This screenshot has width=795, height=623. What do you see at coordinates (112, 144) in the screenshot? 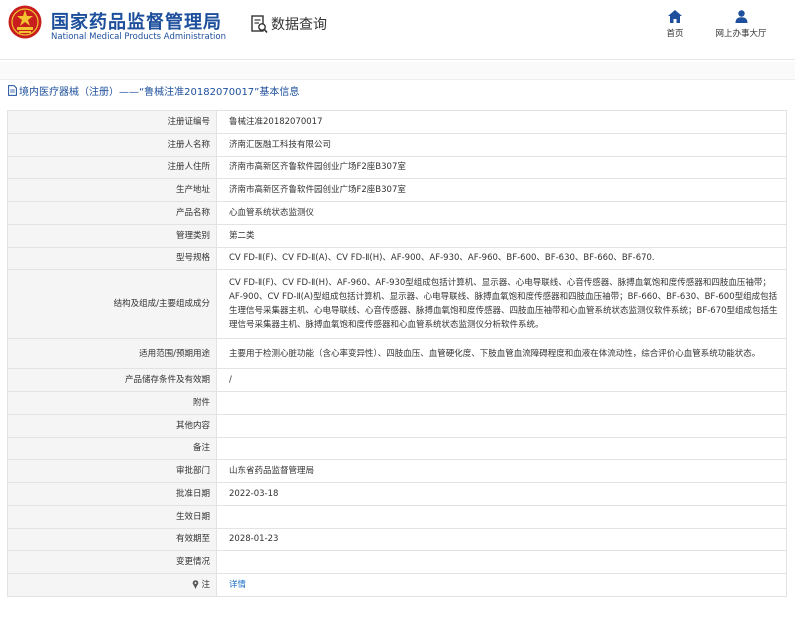
I see `row-label: 注册人名称` at bounding box center [112, 144].